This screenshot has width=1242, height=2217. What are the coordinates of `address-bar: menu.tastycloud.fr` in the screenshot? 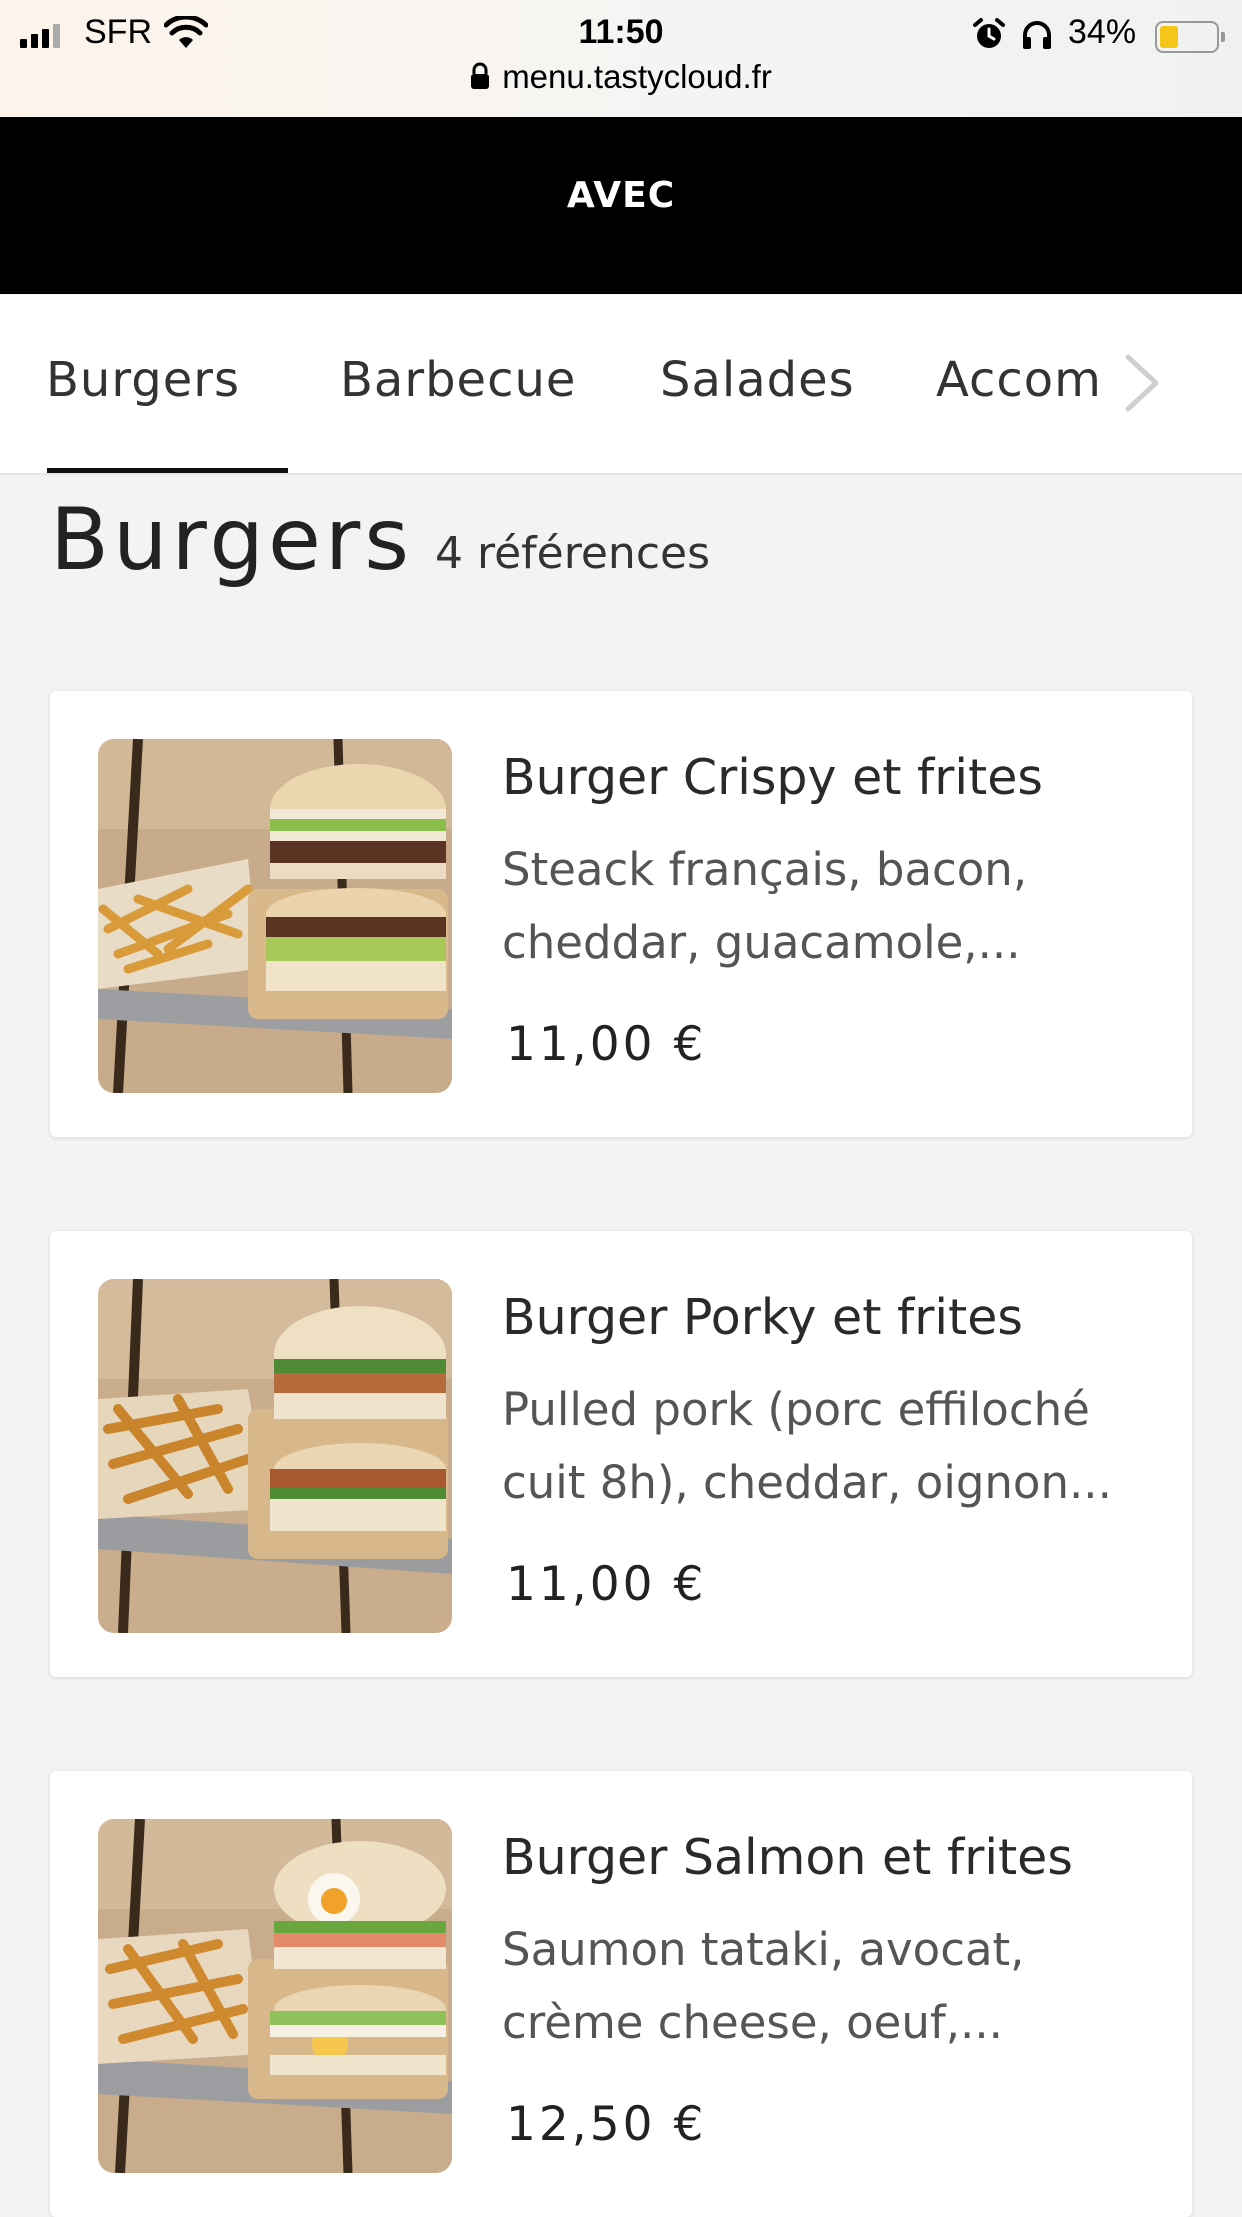 It's located at (621, 78).